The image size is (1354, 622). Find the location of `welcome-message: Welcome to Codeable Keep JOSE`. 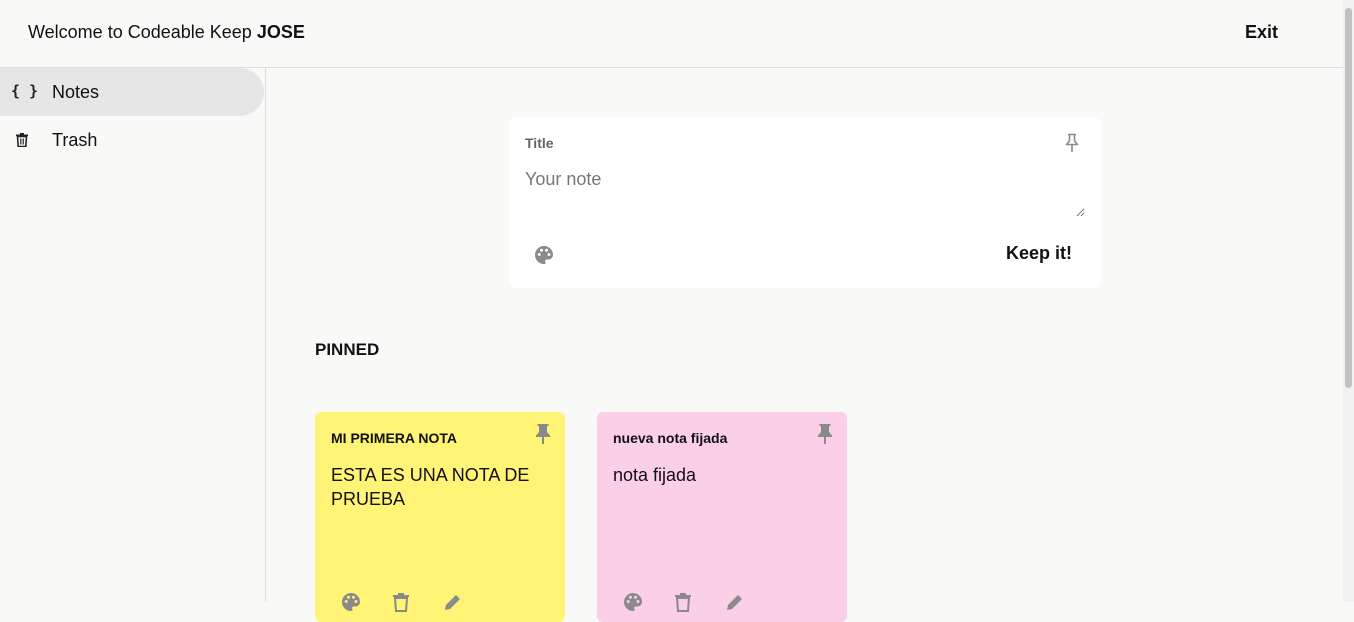

welcome-message: Welcome to Codeable Keep JOSE is located at coordinates (166, 32).